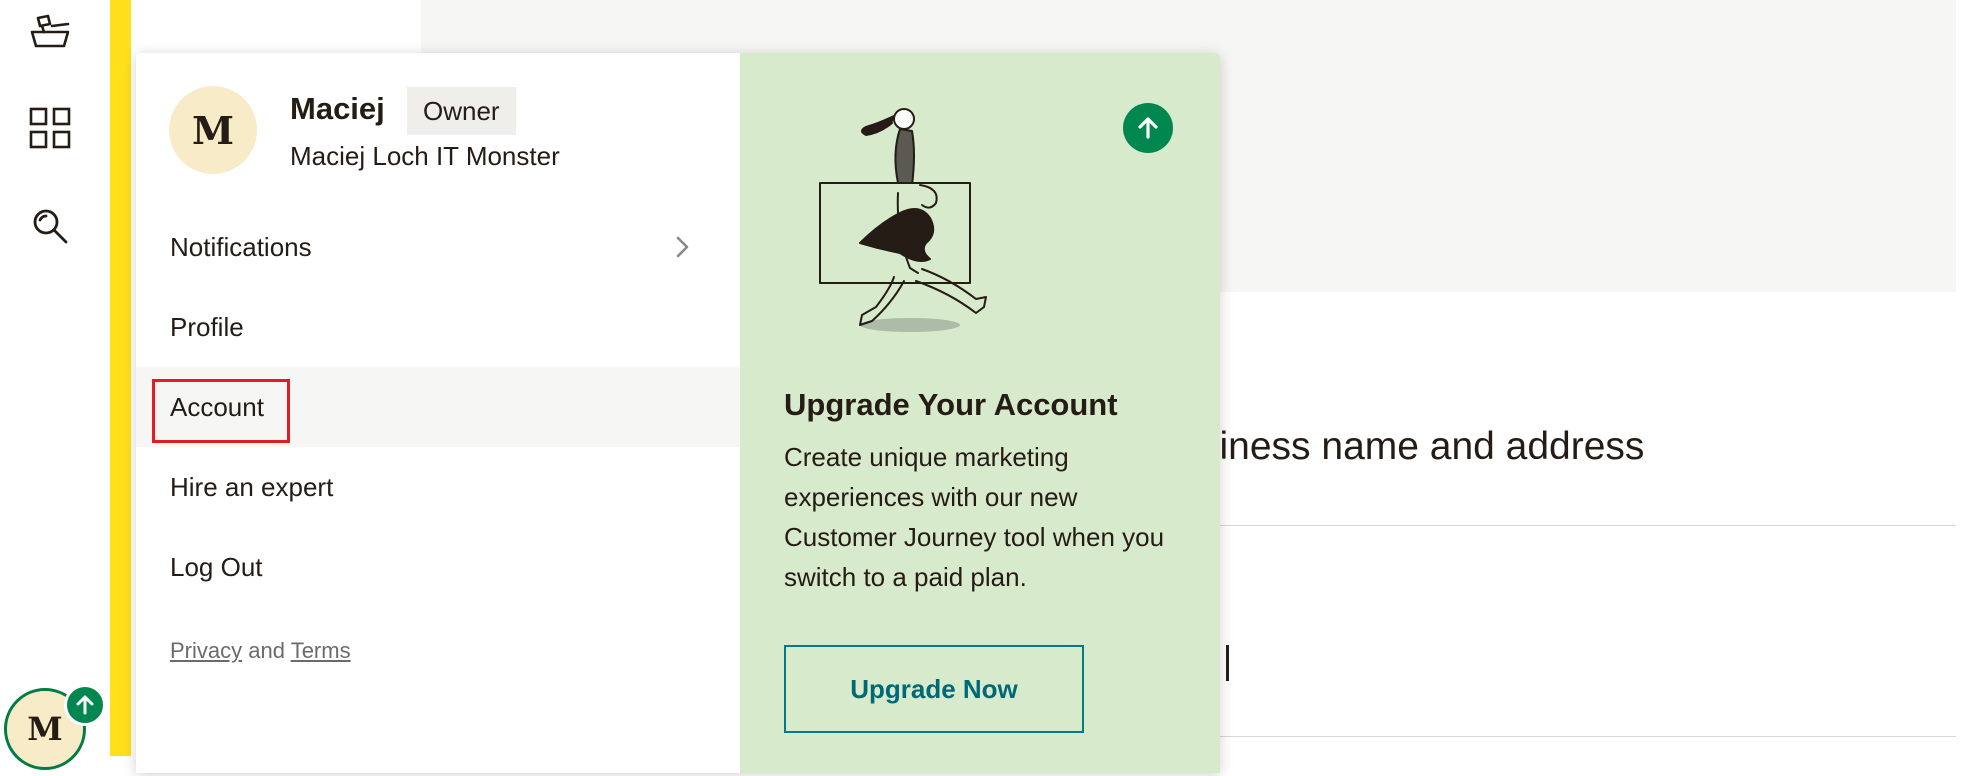  What do you see at coordinates (217, 406) in the screenshot?
I see `menu-item-label: Account` at bounding box center [217, 406].